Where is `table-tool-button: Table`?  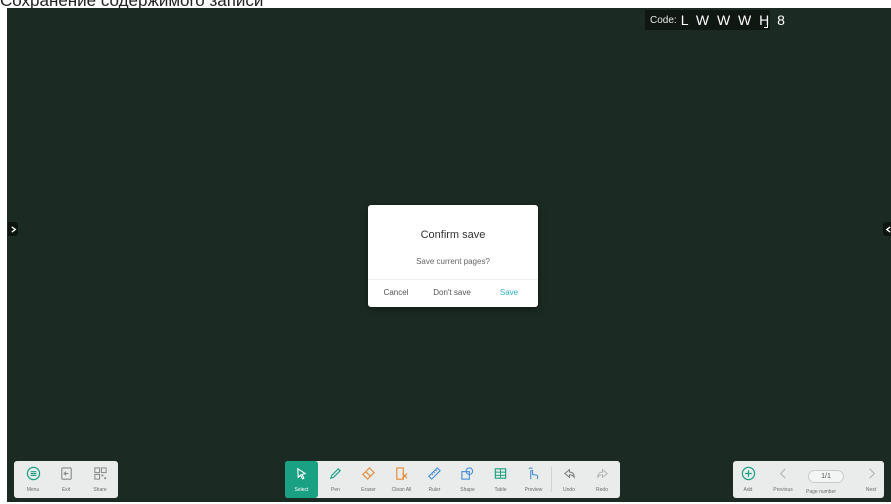 table-tool-button: Table is located at coordinates (500, 479).